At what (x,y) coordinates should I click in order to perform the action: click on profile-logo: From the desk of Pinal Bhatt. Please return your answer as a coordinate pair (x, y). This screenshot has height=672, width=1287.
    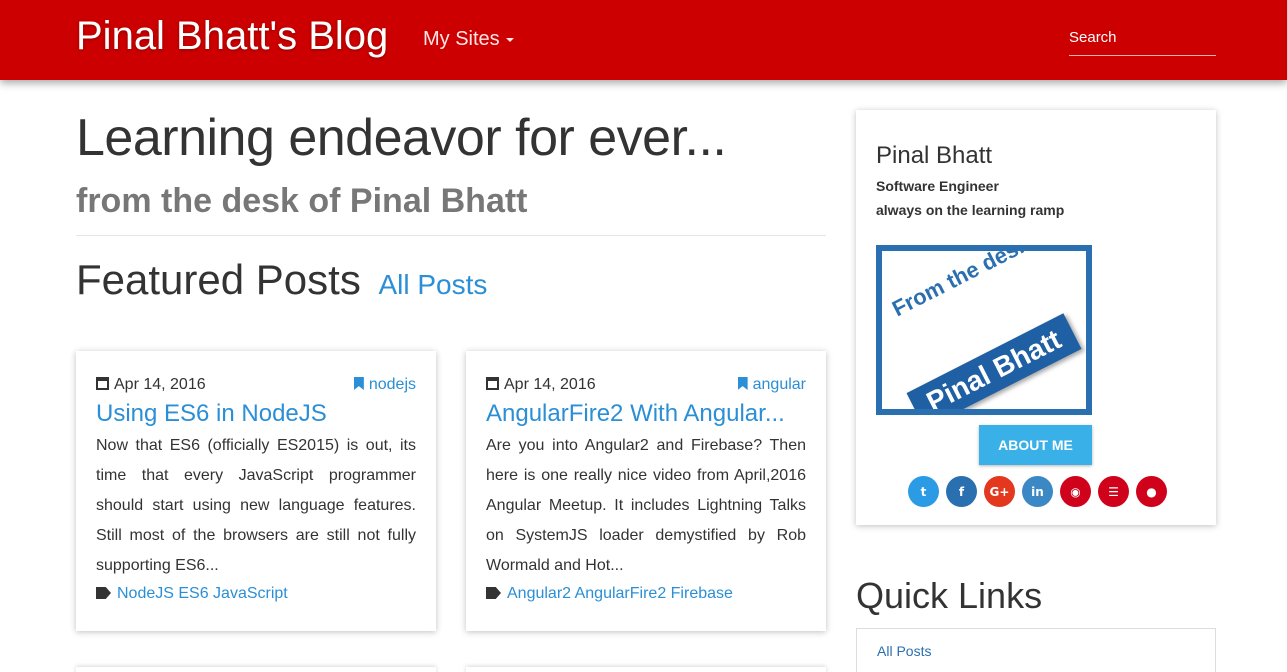
    Looking at the image, I should click on (984, 330).